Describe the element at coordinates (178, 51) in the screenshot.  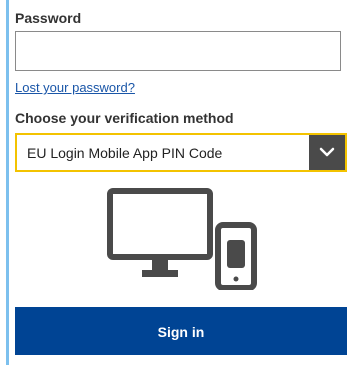
I see `password-input` at that location.